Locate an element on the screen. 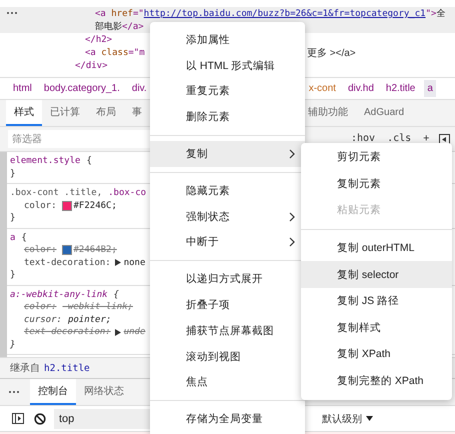  breadcrumb-item: html is located at coordinates (22, 88).